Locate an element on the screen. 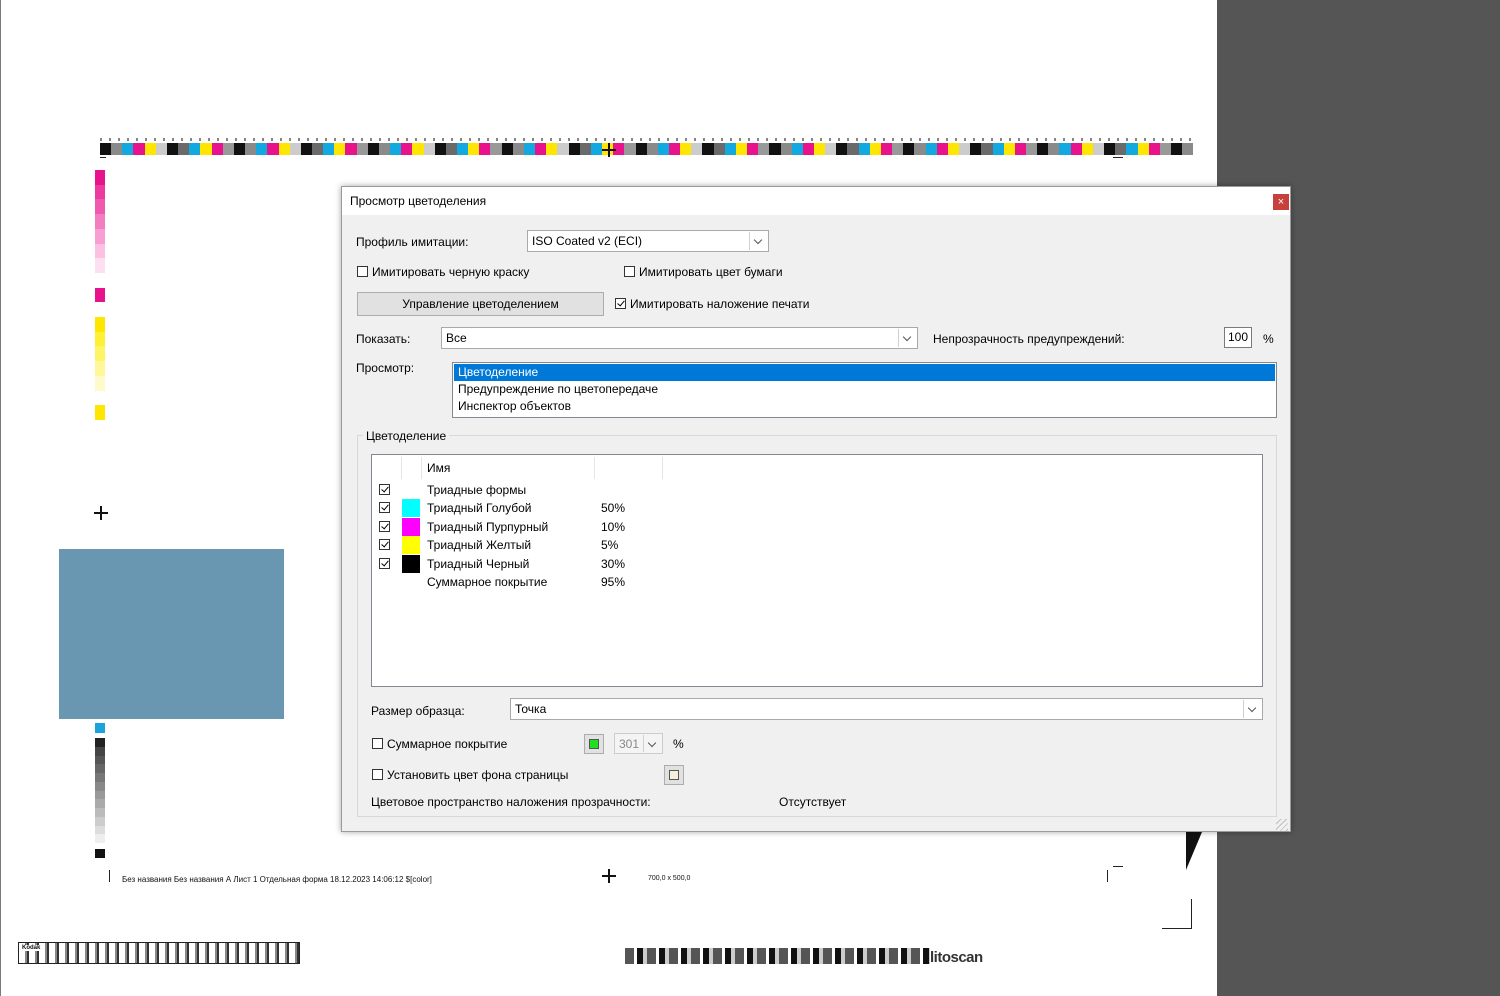 Image resolution: width=1500 pixels, height=996 pixels. crop-mark is located at coordinates (1118, 866).